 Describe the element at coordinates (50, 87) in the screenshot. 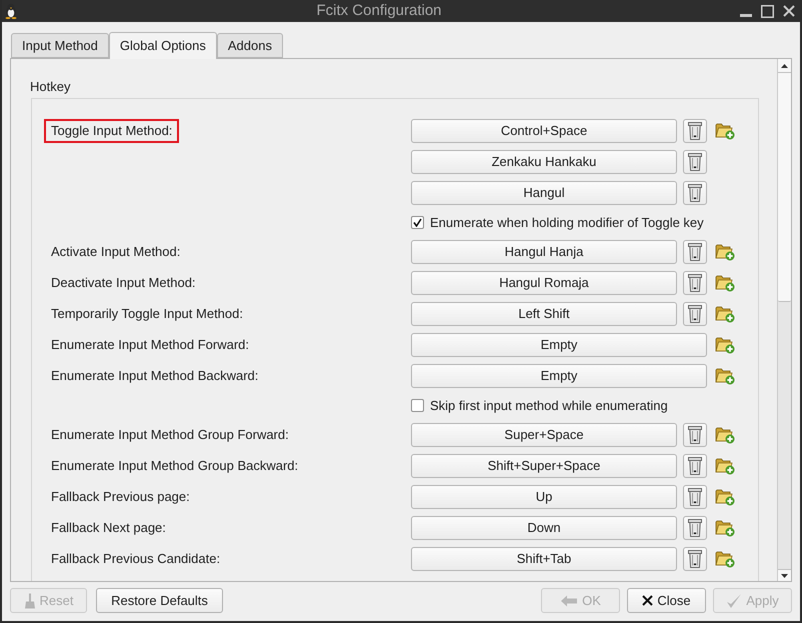

I see `group-title: Hotkey` at that location.